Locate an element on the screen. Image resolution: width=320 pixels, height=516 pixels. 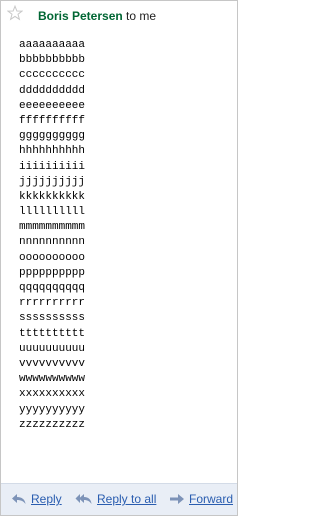
message-actions-bar: Reply Reply to all Forward is located at coordinates (119, 499).